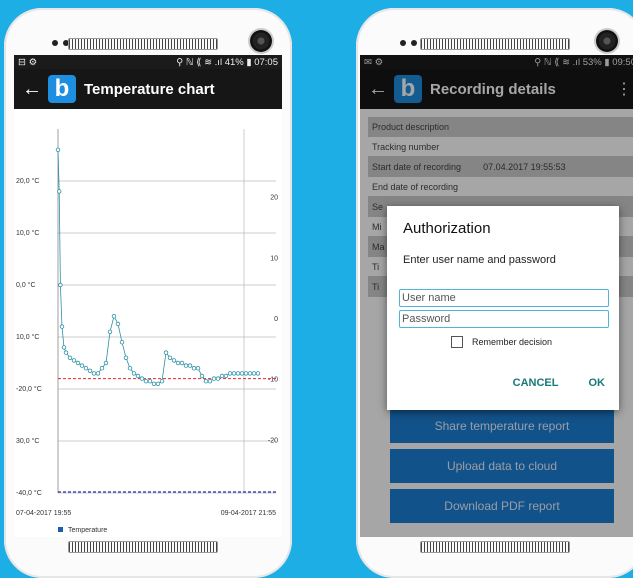  What do you see at coordinates (273, 320) in the screenshot?
I see `right-axis-ticks: 20 10 0 -10 -20` at bounding box center [273, 320].